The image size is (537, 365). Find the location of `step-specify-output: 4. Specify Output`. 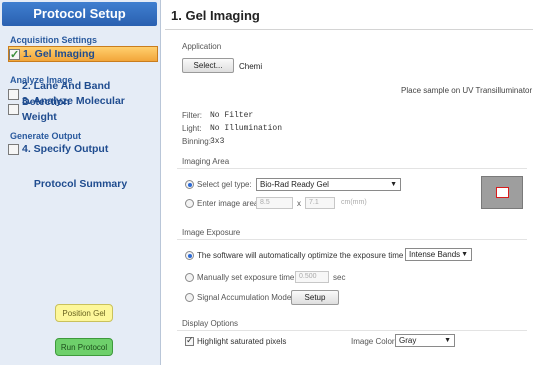

step-specify-output: 4. Specify Output is located at coordinates (83, 149).